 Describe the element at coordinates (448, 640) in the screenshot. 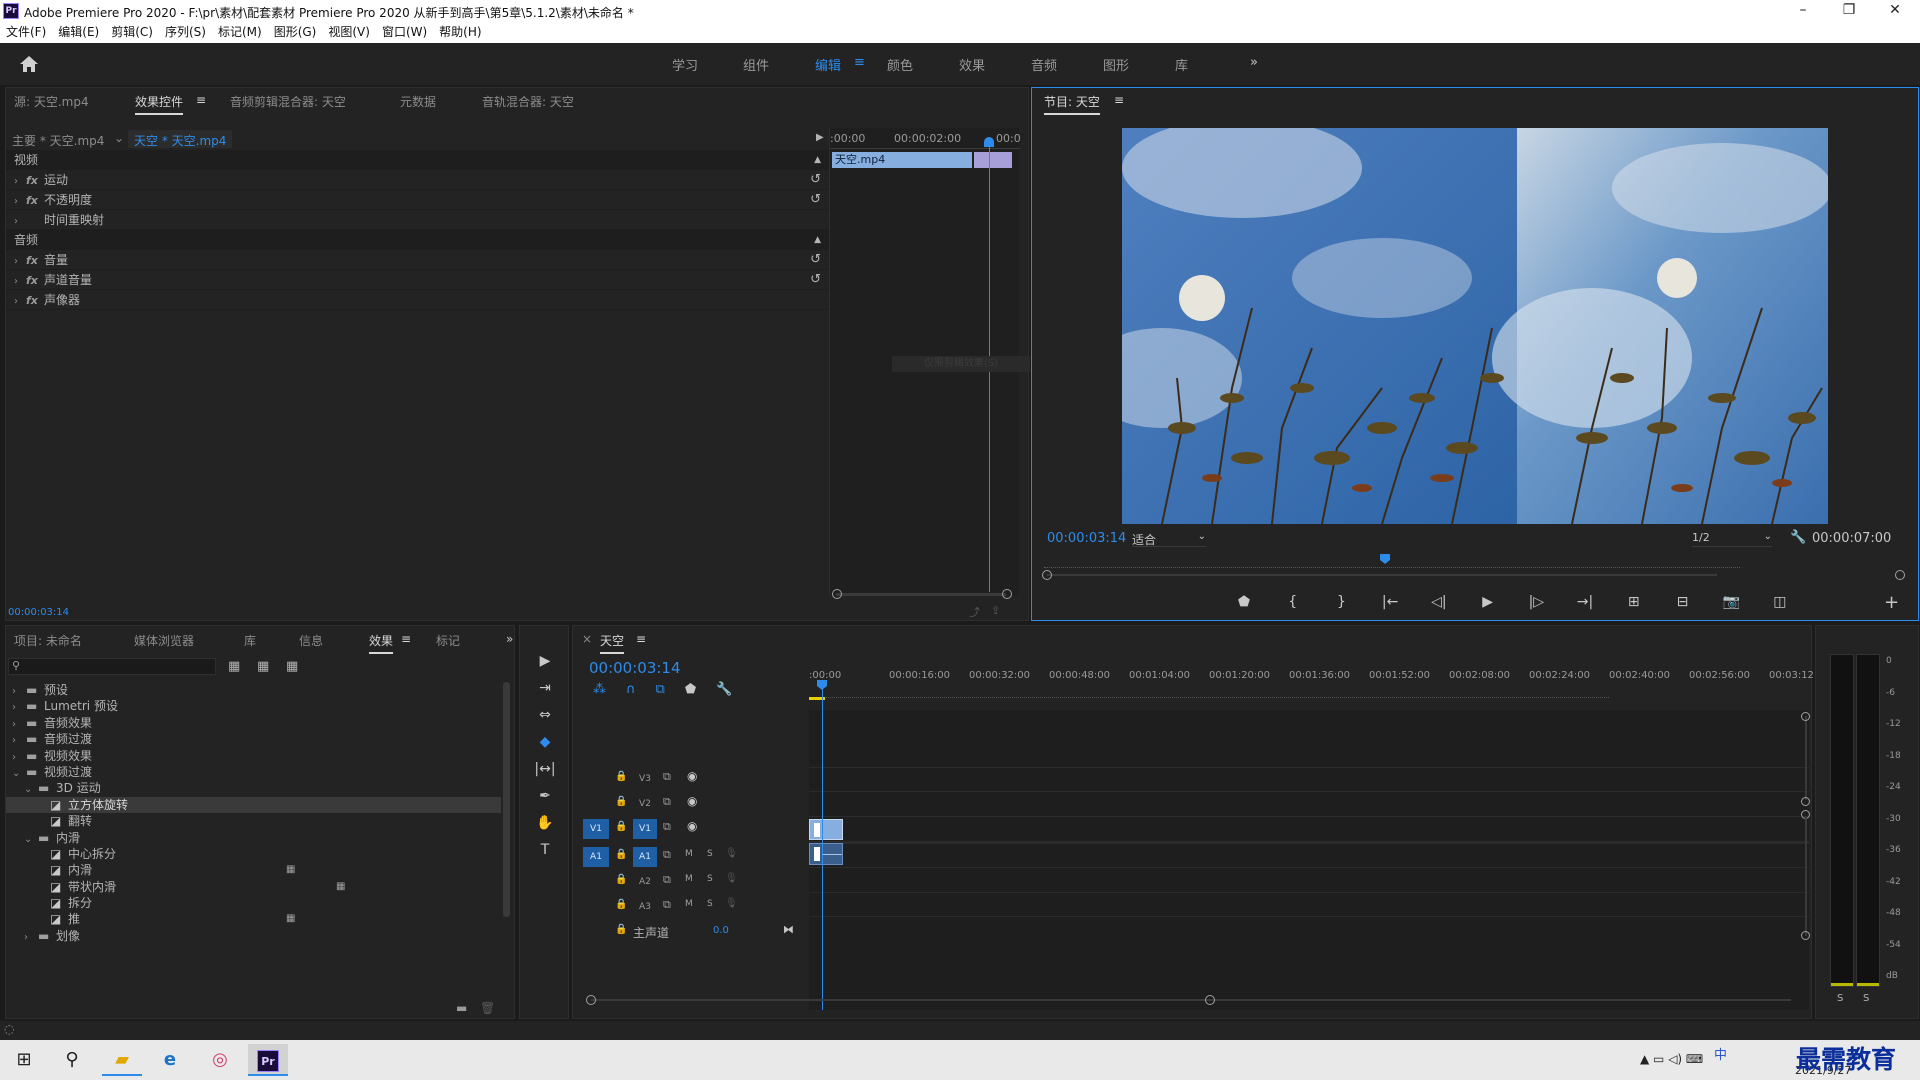

I see `tab-markers: 标记` at that location.